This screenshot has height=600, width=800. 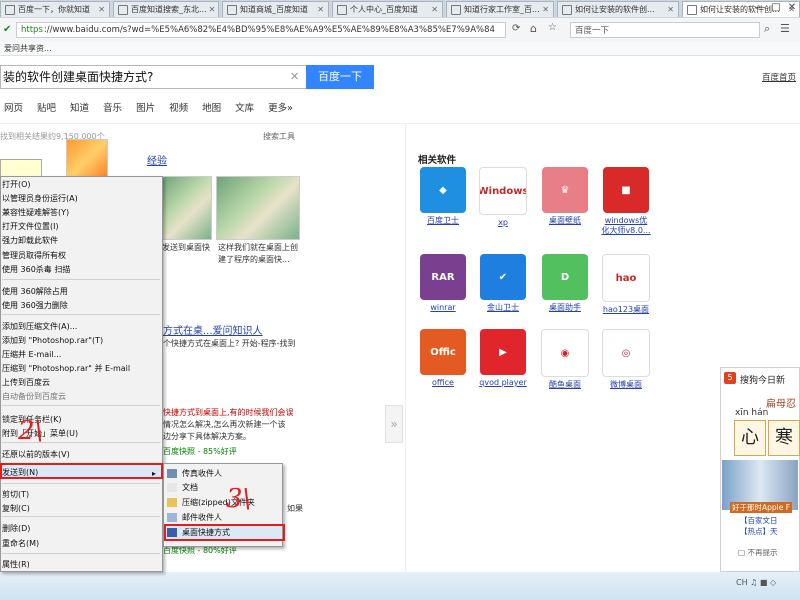 I want to click on baidu-search-button: 百度一下, so click(x=340, y=77).